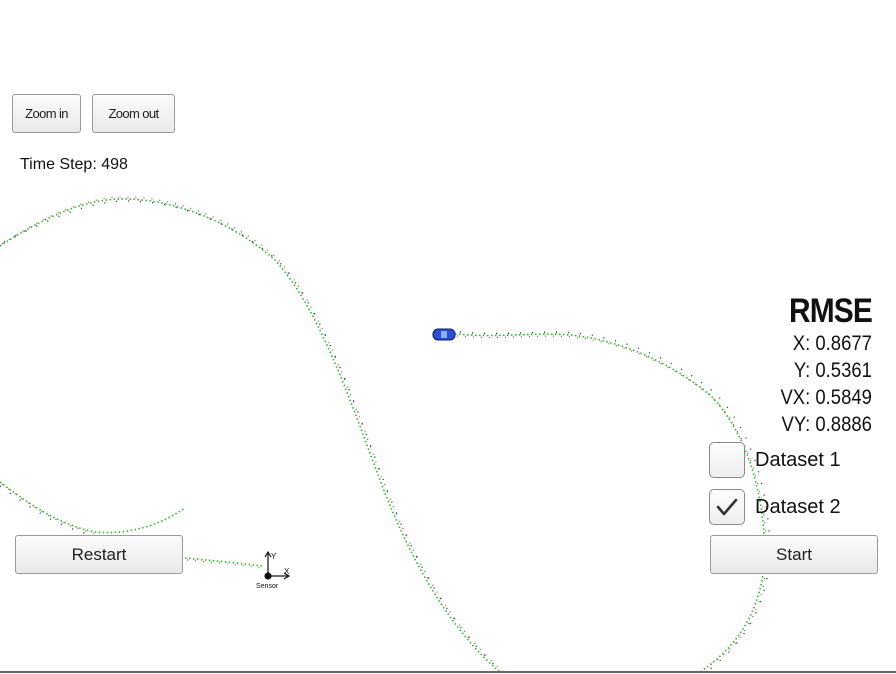  What do you see at coordinates (133, 113) in the screenshot?
I see `zoom-out-button: Zoom out` at bounding box center [133, 113].